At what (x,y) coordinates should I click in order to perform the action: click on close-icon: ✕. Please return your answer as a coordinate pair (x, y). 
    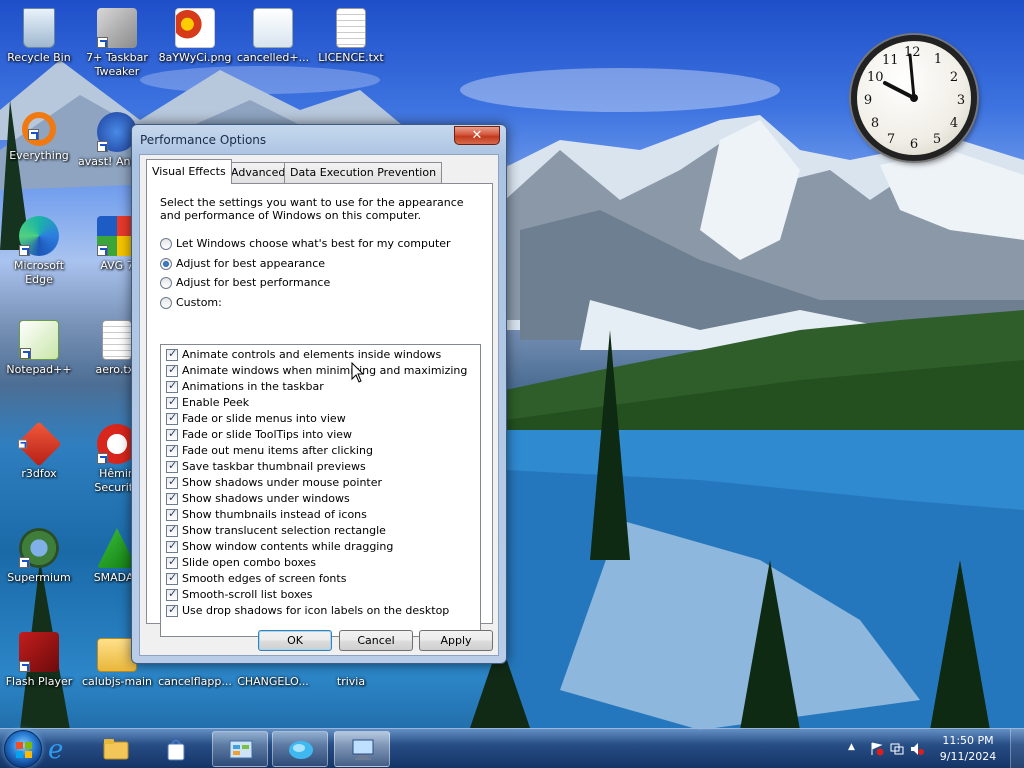
    Looking at the image, I should click on (477, 135).